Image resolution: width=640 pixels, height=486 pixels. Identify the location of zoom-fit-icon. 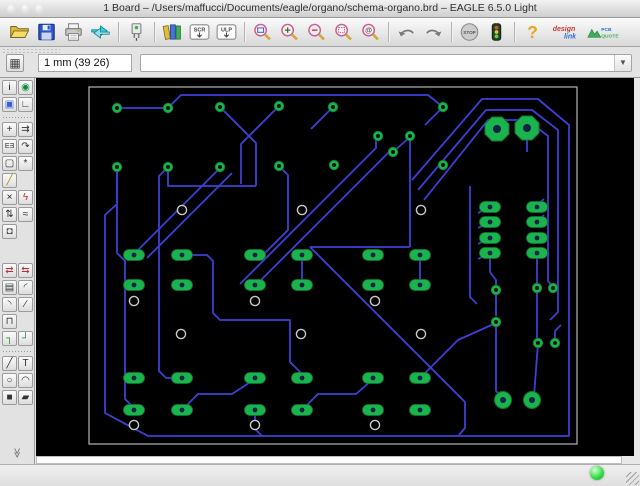
(262, 32).